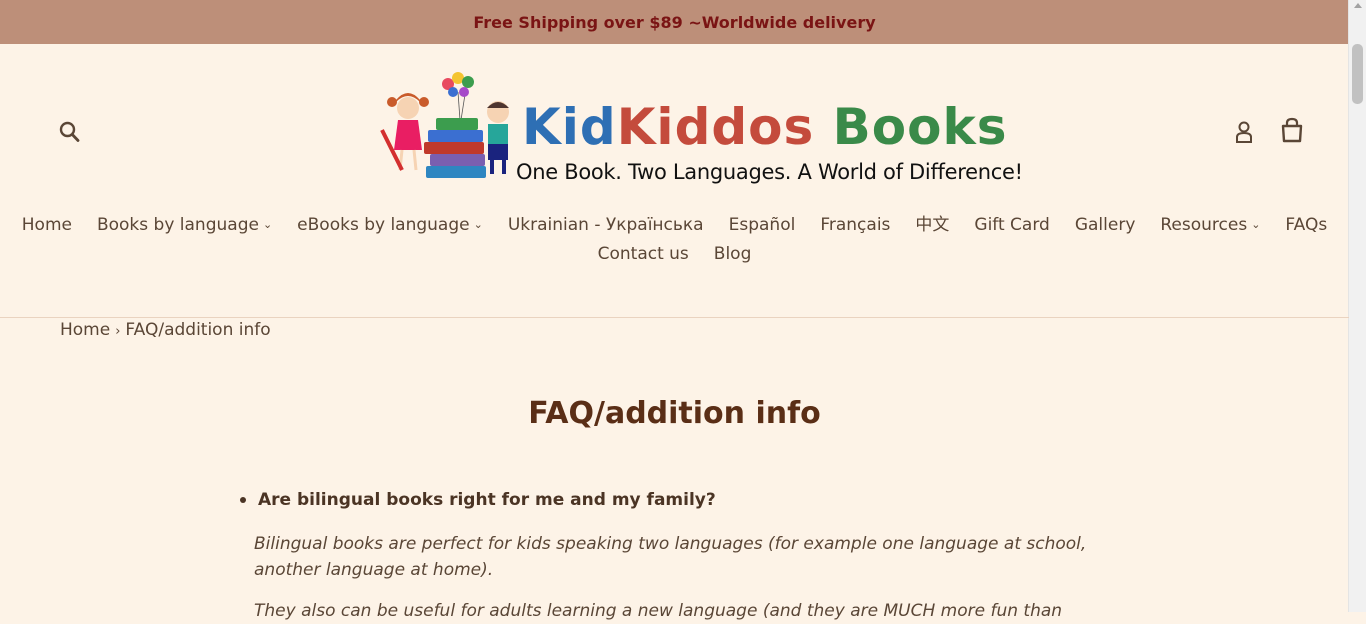 The height and width of the screenshot is (624, 1366). Describe the element at coordinates (715, 127) in the screenshot. I see `logo-title-part2: Kiddos` at that location.